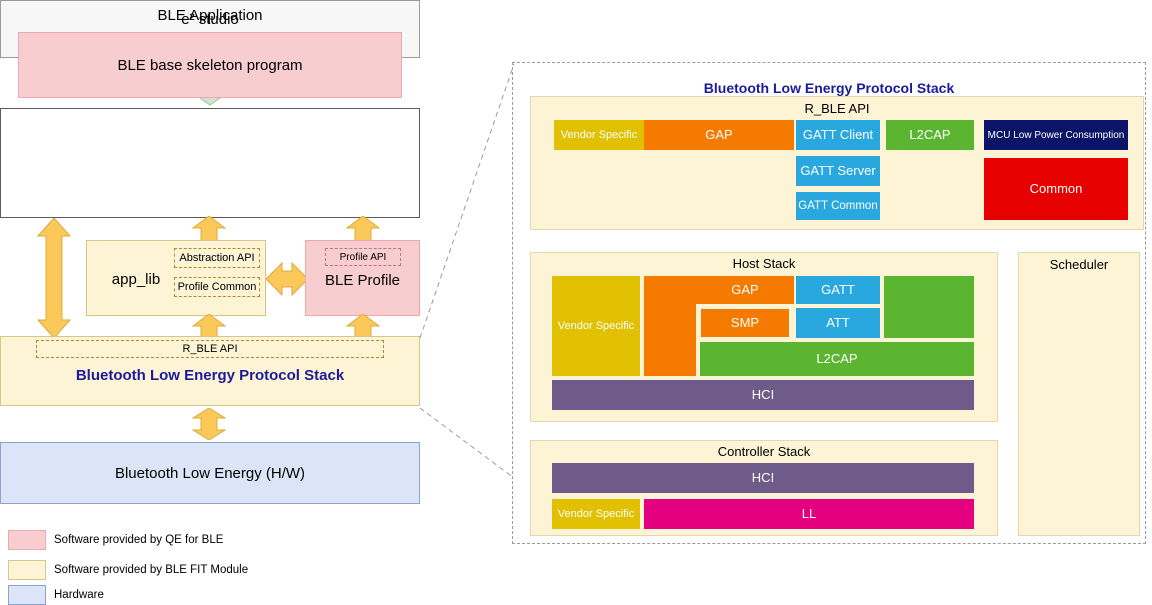 This screenshot has height=605, width=1152. I want to click on zoom-connector-lines, so click(467, 271).